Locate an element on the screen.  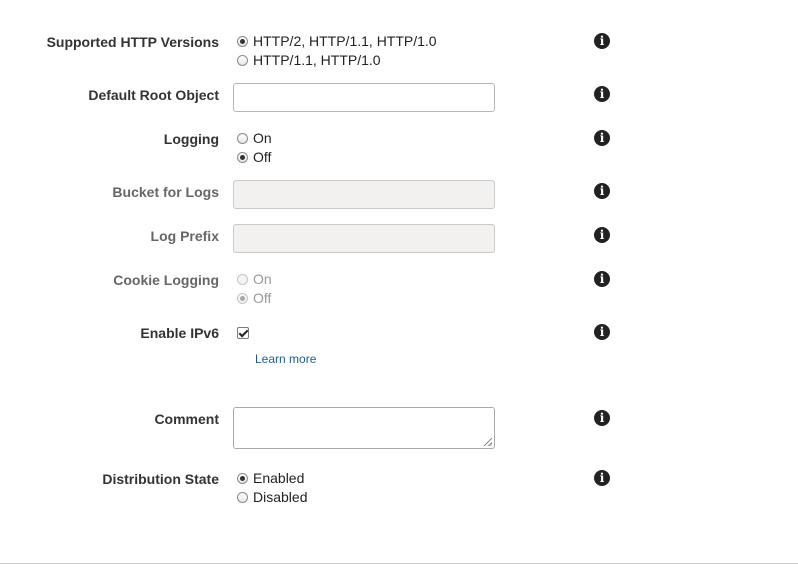
logging-option-on: On is located at coordinates (254, 138).